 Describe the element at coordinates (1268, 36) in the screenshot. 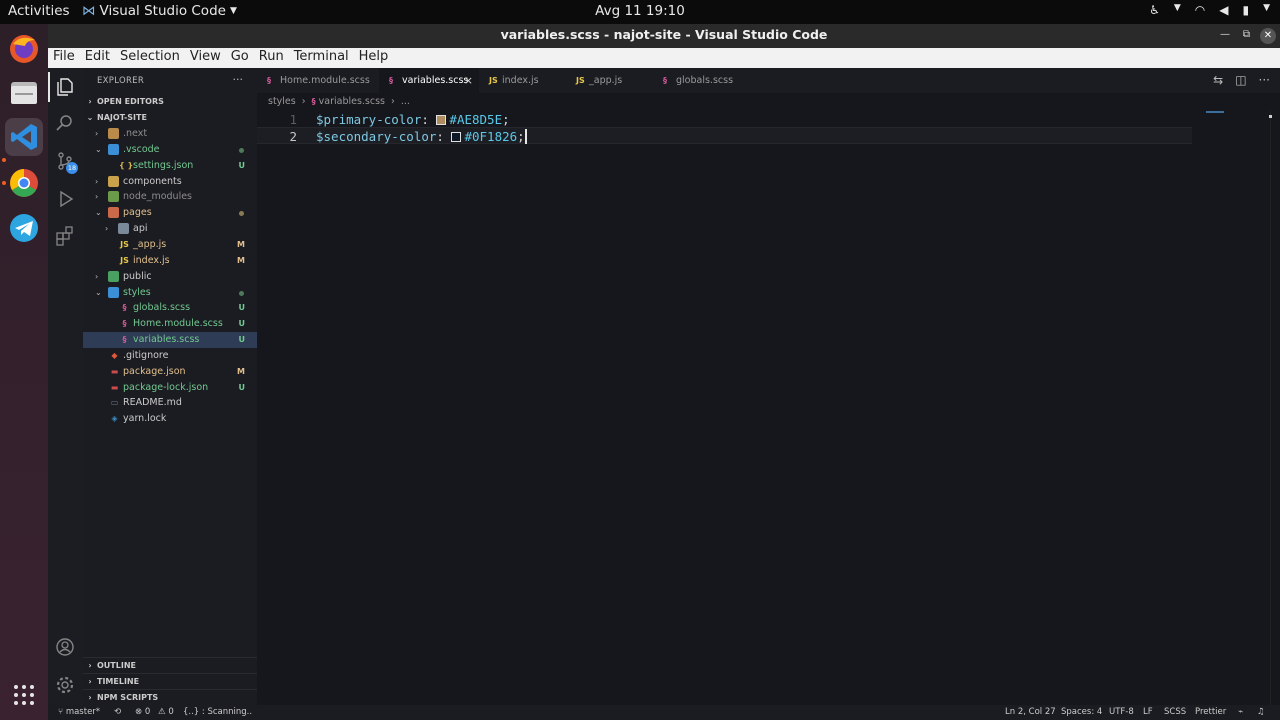

I see `close-window-button: ✕` at that location.